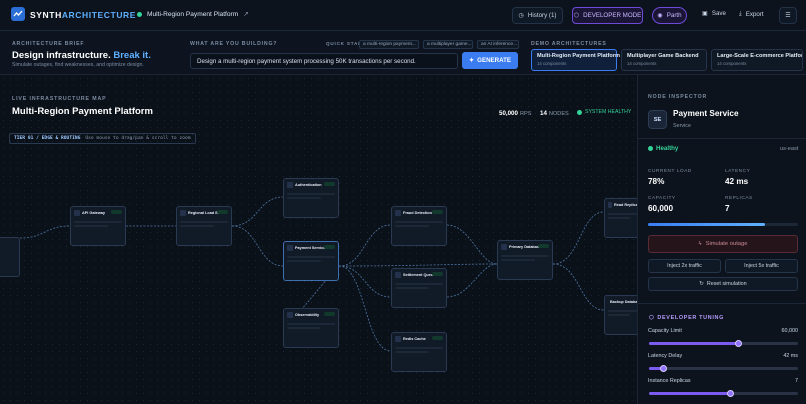  Describe the element at coordinates (650, 148) in the screenshot. I see `healthy-dot-icon` at that location.